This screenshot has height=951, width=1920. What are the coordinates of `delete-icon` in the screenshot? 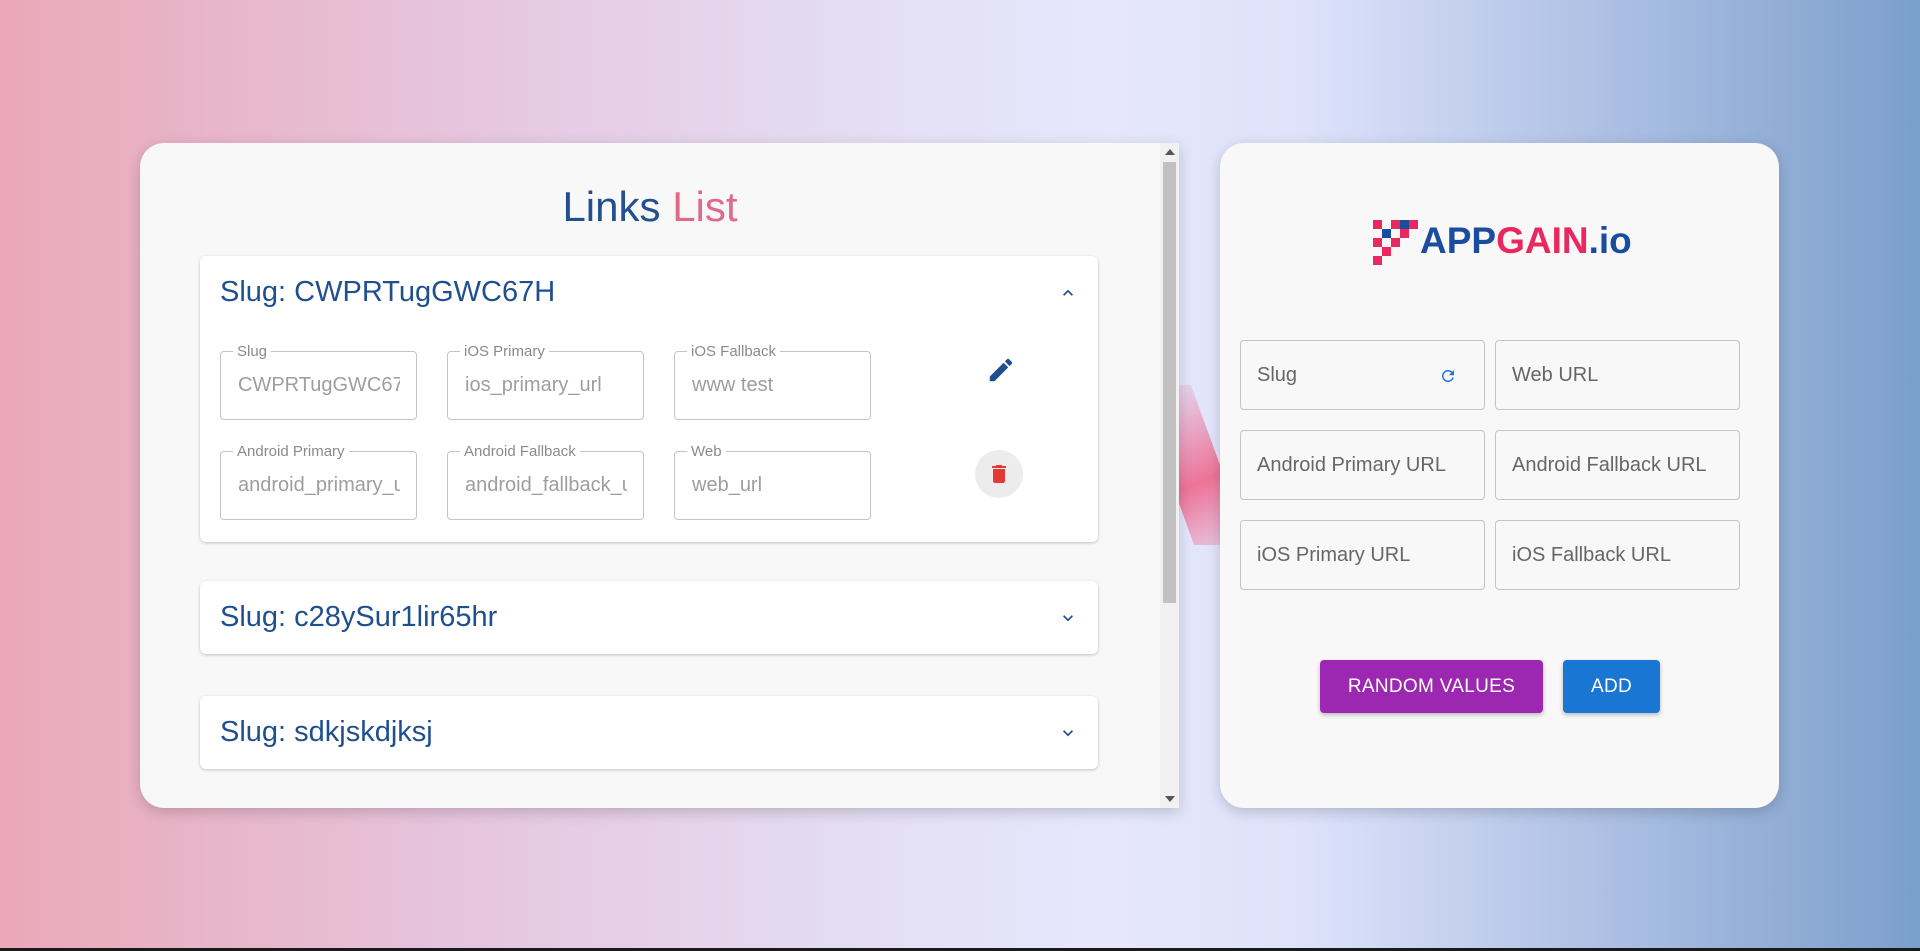 It's located at (999, 474).